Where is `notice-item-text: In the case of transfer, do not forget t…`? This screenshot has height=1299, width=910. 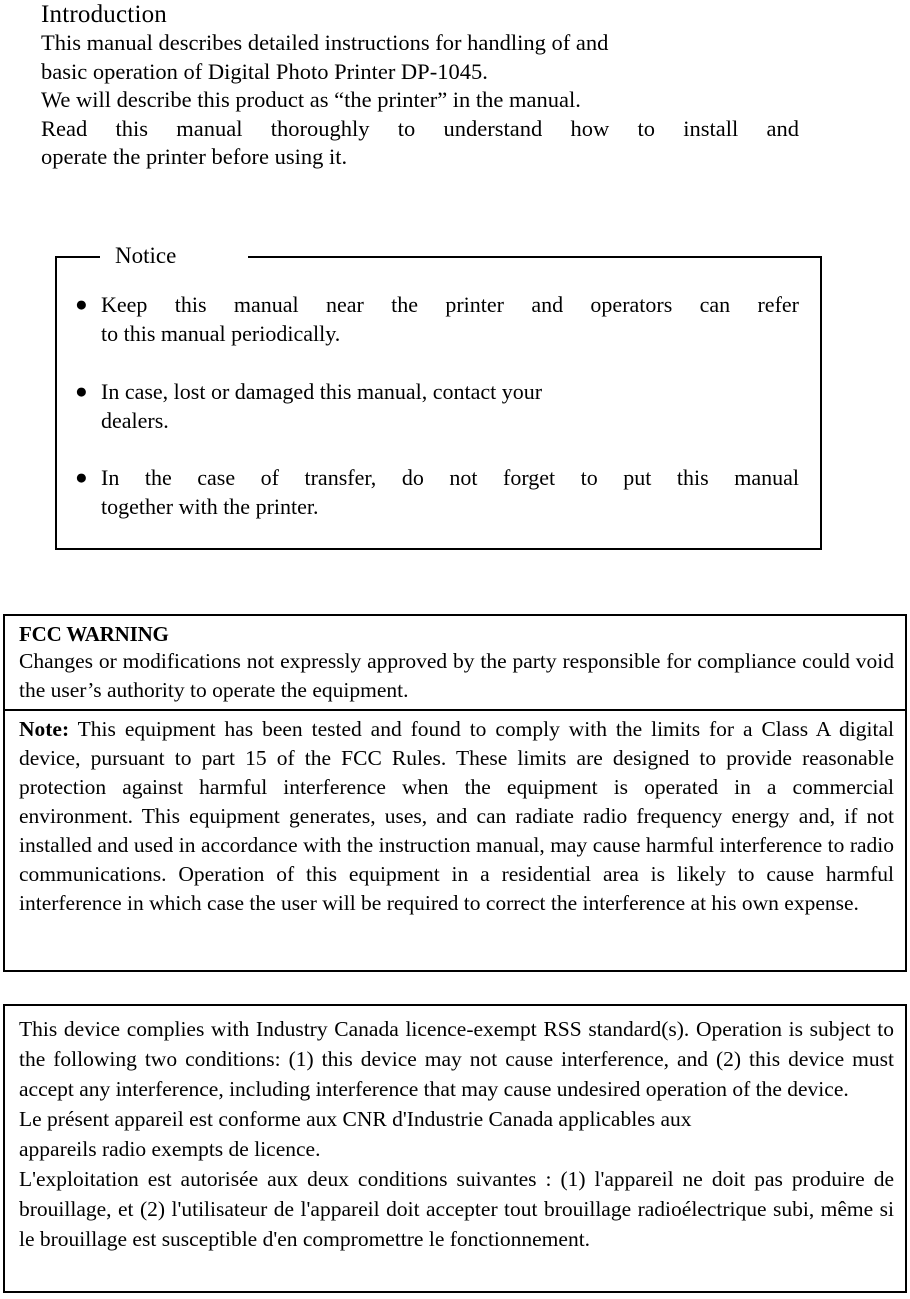
notice-item-text: In the case of transfer, do not forget t… is located at coordinates (450, 492).